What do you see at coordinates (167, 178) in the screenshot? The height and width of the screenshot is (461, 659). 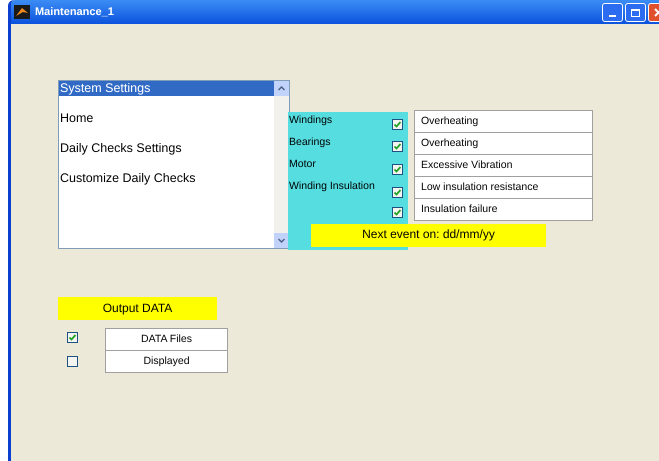 I see `list-item: Customize Daily Checks` at bounding box center [167, 178].